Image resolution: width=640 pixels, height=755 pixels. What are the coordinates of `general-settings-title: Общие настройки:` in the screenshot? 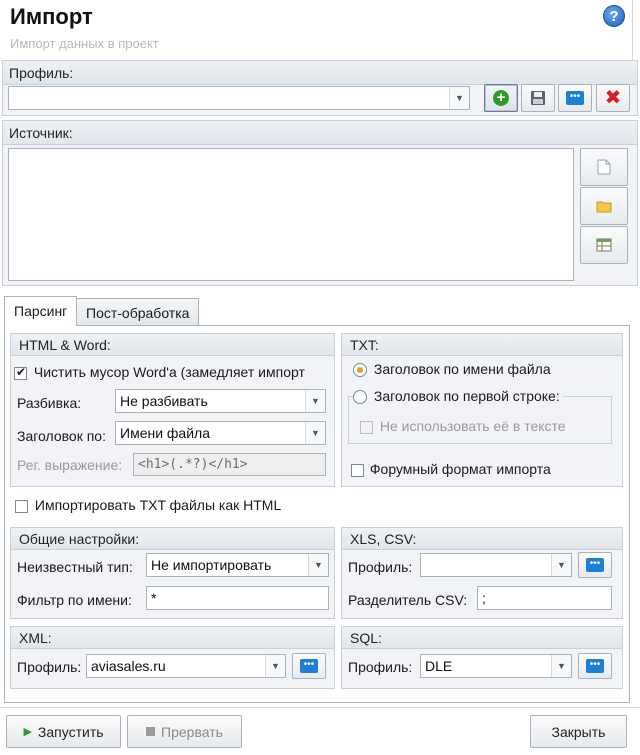 It's located at (172, 539).